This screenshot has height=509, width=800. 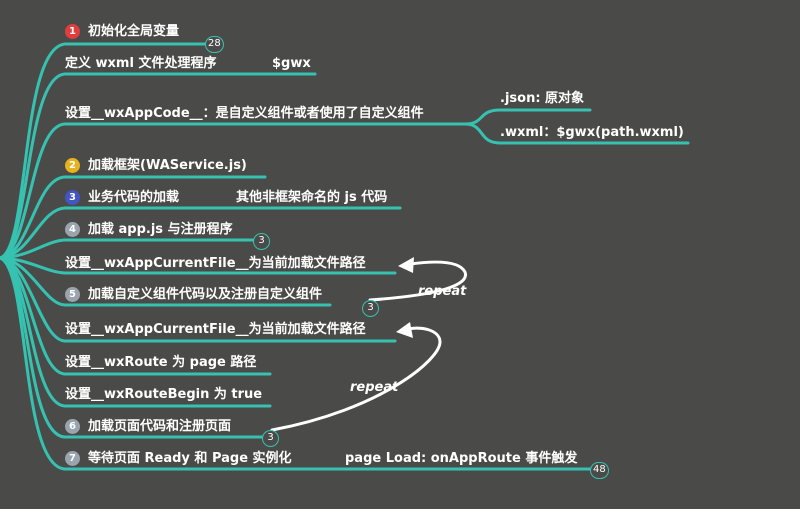 I want to click on node-step-6: 6 加载页面代码和注册页面, so click(x=148, y=427).